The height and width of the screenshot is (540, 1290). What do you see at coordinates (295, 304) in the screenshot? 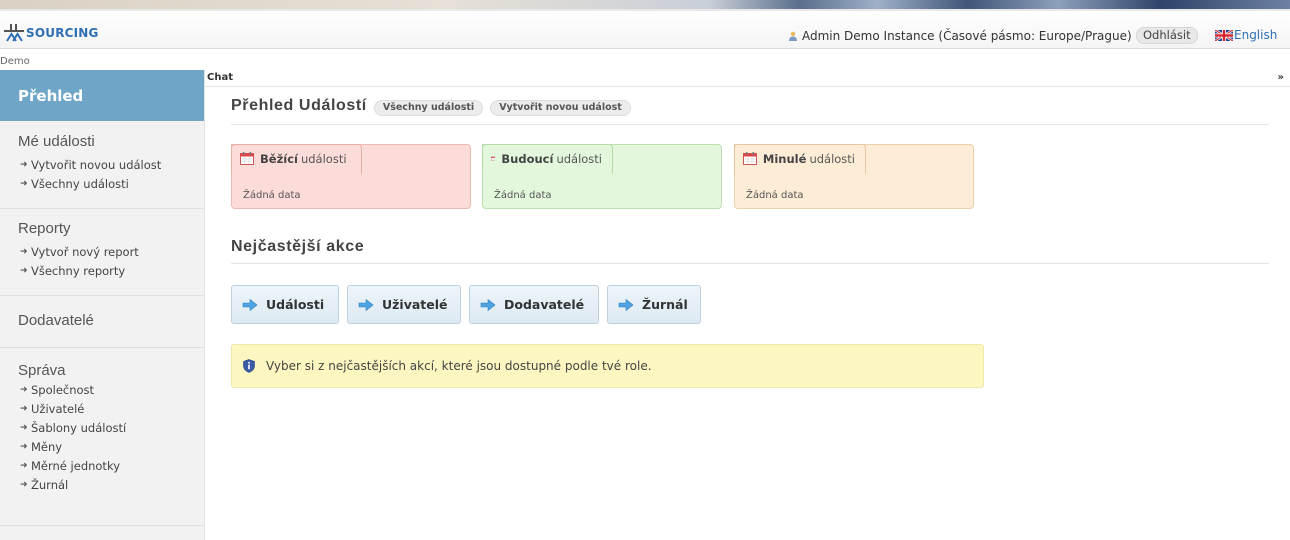
I see `action-label: Události` at bounding box center [295, 304].